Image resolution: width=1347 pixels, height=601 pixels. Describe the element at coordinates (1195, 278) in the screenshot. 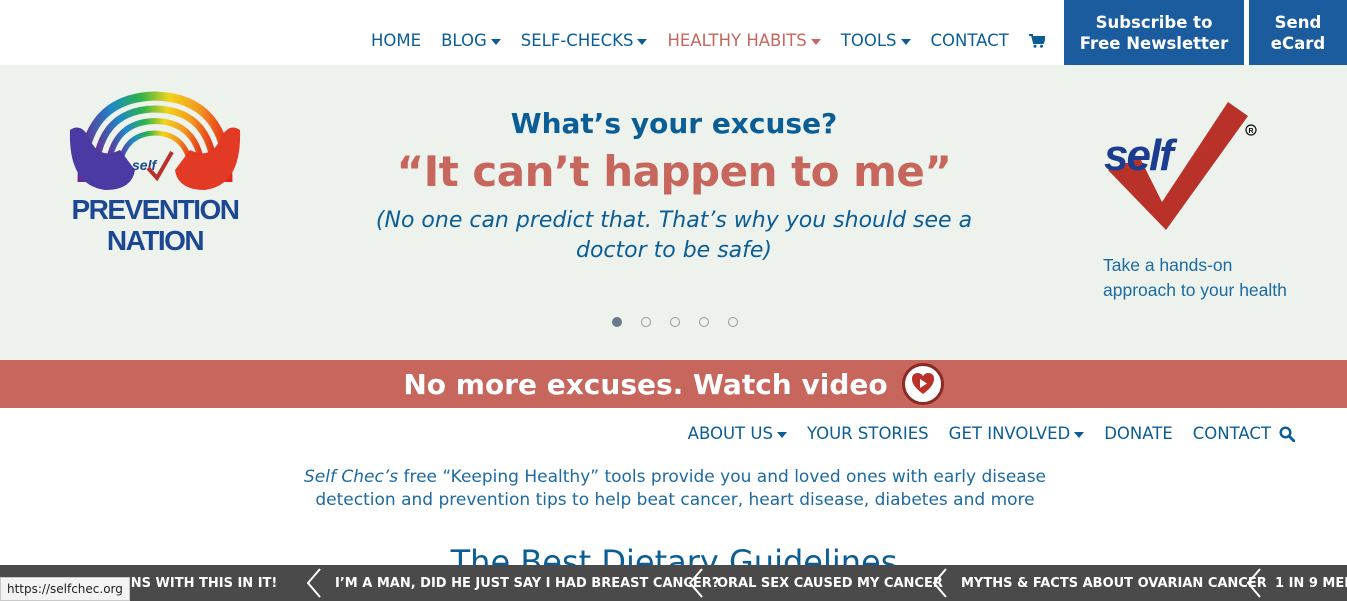

I see `self-tagline: Take a hands-on approach to your health` at that location.